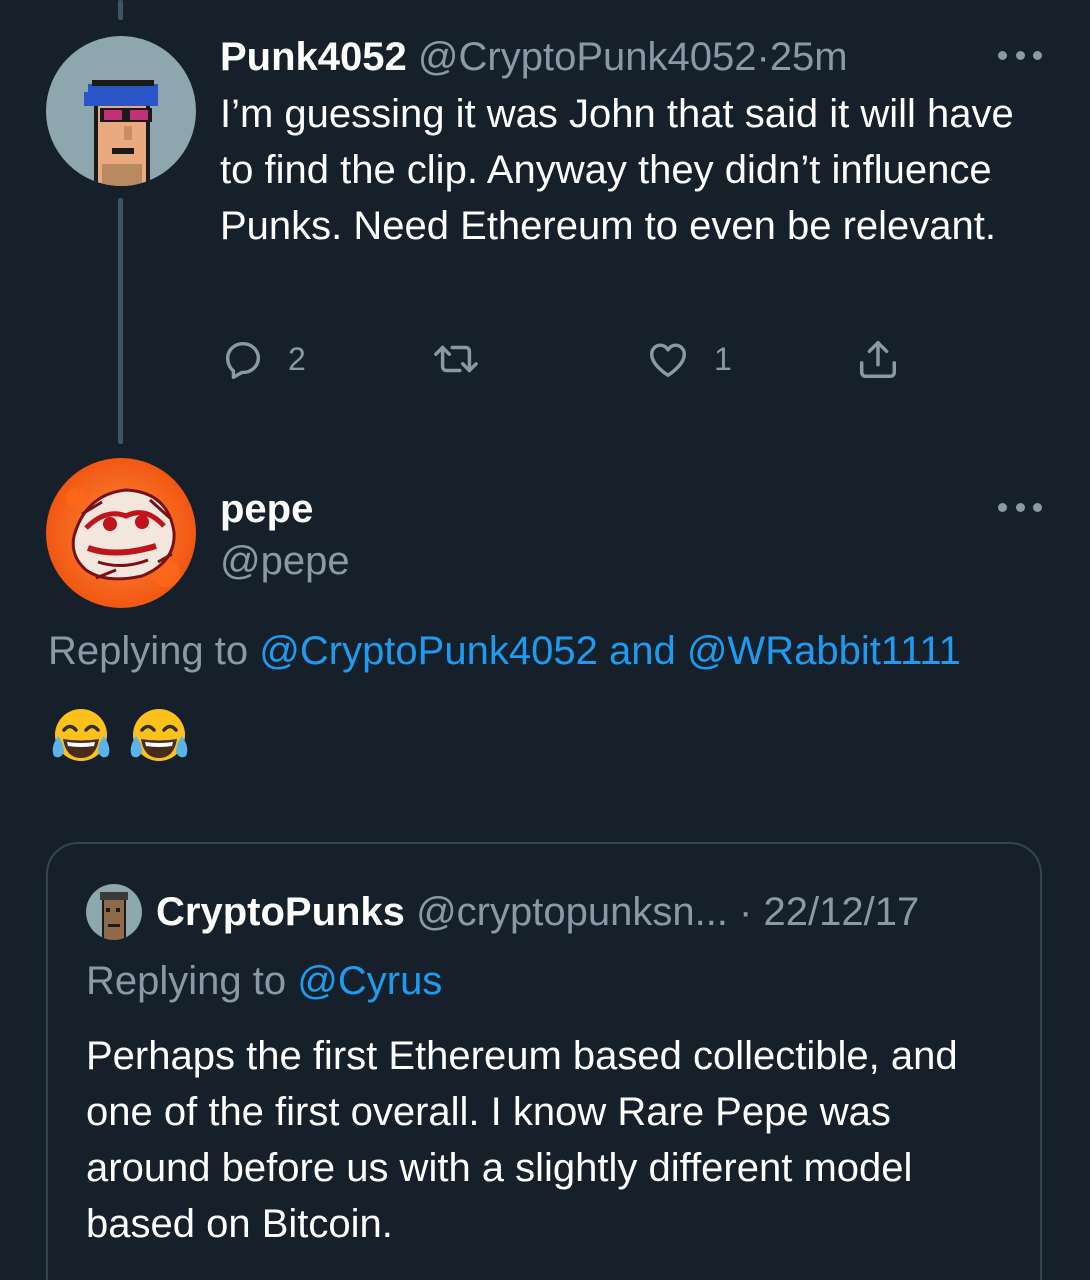  What do you see at coordinates (369, 981) in the screenshot?
I see `mention-link: @Cyrus` at bounding box center [369, 981].